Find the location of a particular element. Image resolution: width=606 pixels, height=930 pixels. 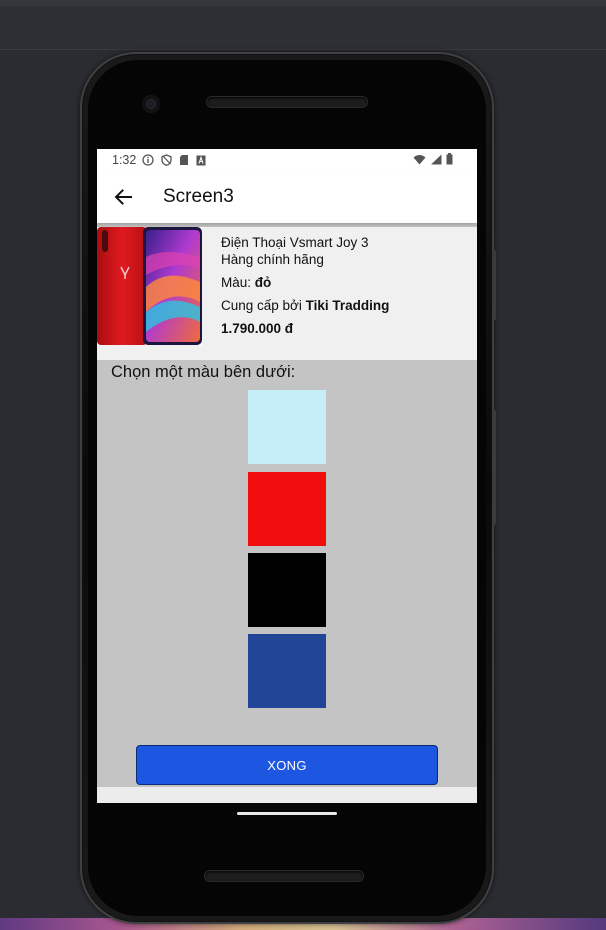

info-icon is located at coordinates (148, 160).